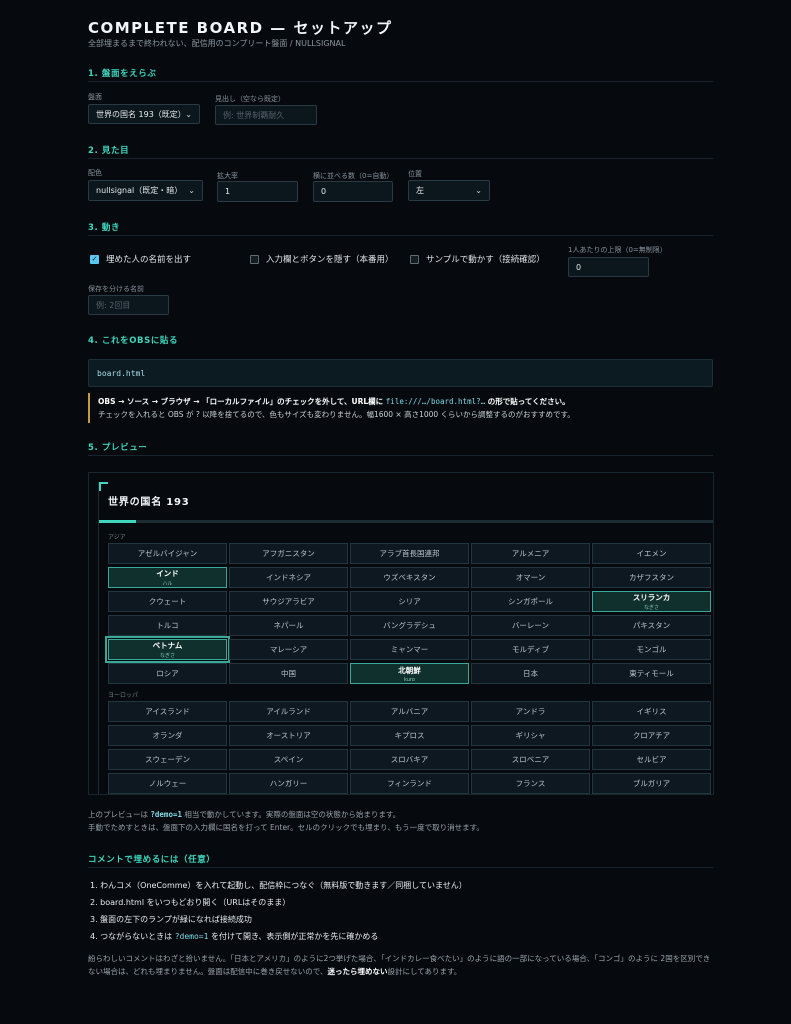 This screenshot has width=791, height=1024. What do you see at coordinates (167, 656) in the screenshot?
I see `filled-by-name: なぎさ` at bounding box center [167, 656].